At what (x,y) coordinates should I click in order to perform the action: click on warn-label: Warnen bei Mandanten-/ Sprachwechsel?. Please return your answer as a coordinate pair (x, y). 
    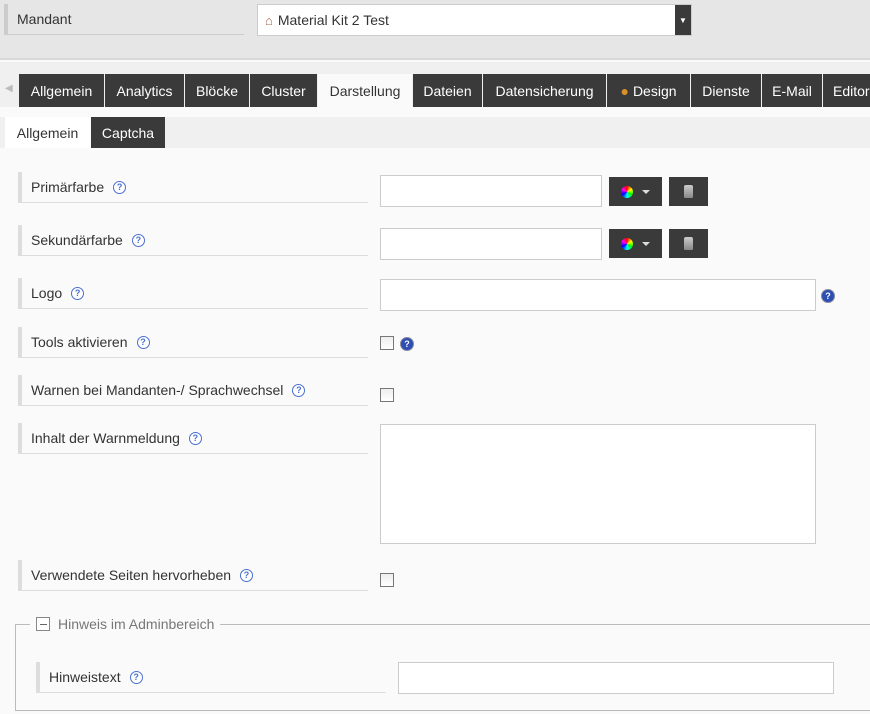
    Looking at the image, I should click on (193, 390).